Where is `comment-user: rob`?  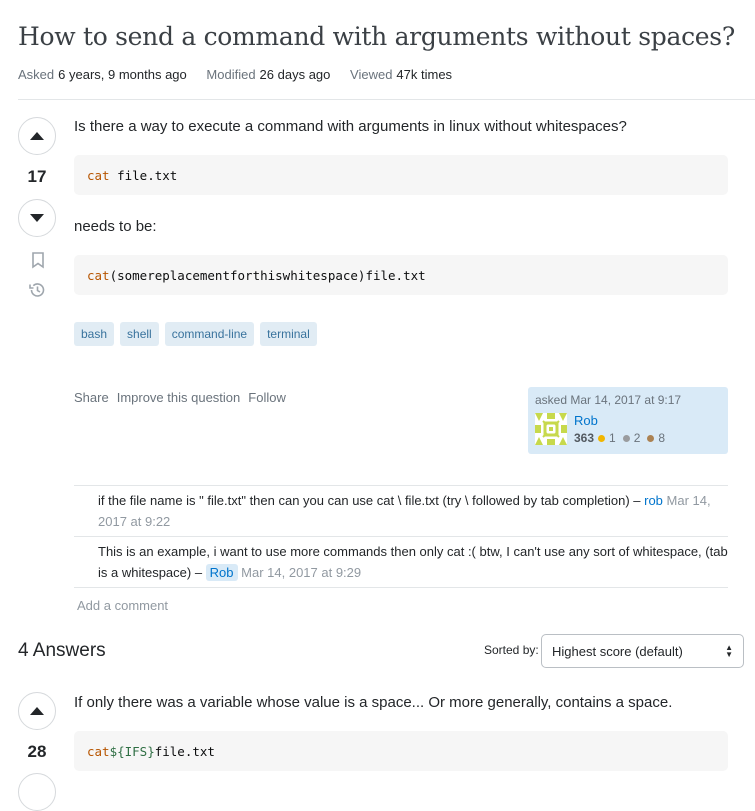
comment-user: rob is located at coordinates (653, 500).